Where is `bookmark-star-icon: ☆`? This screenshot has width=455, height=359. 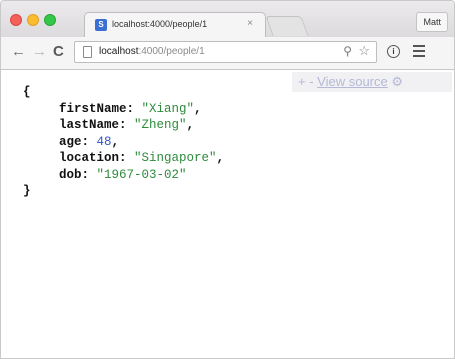 bookmark-star-icon: ☆ is located at coordinates (364, 51).